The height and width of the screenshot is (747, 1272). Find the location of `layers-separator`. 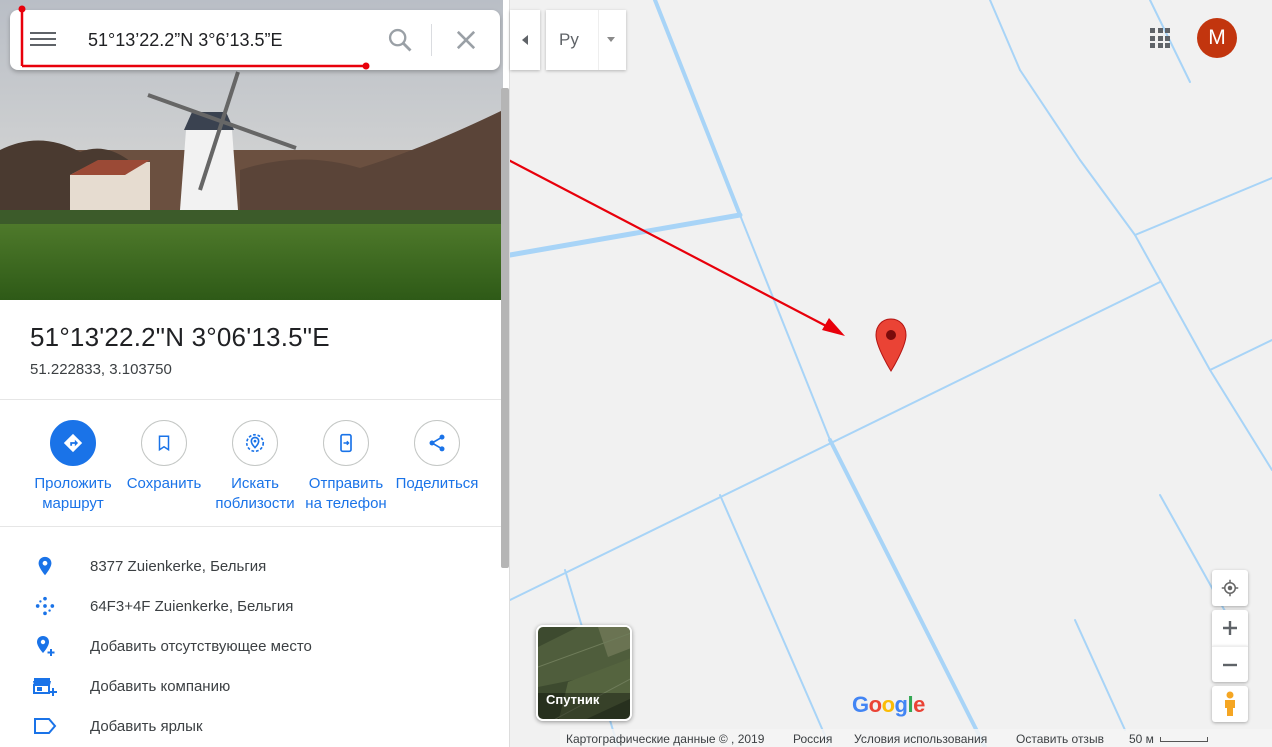

layers-separator is located at coordinates (598, 40).